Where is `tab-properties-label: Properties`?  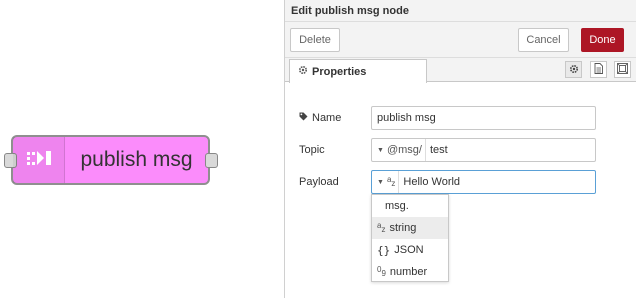 tab-properties-label: Properties is located at coordinates (339, 71).